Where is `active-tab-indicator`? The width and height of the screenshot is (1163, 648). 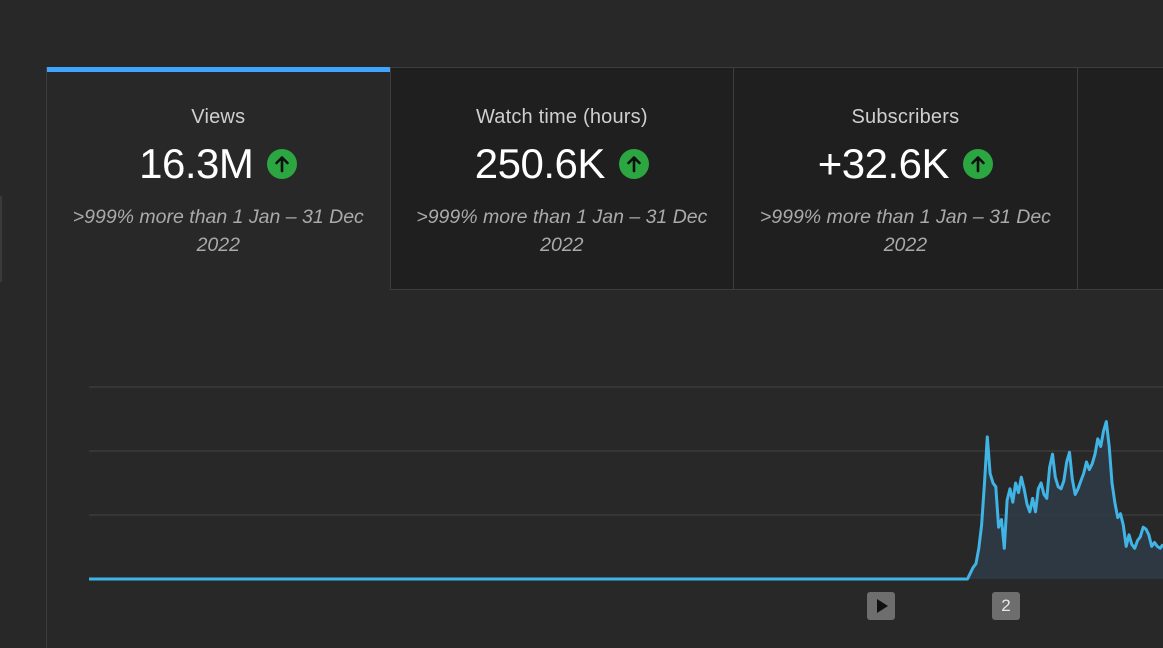
active-tab-indicator is located at coordinates (218, 69).